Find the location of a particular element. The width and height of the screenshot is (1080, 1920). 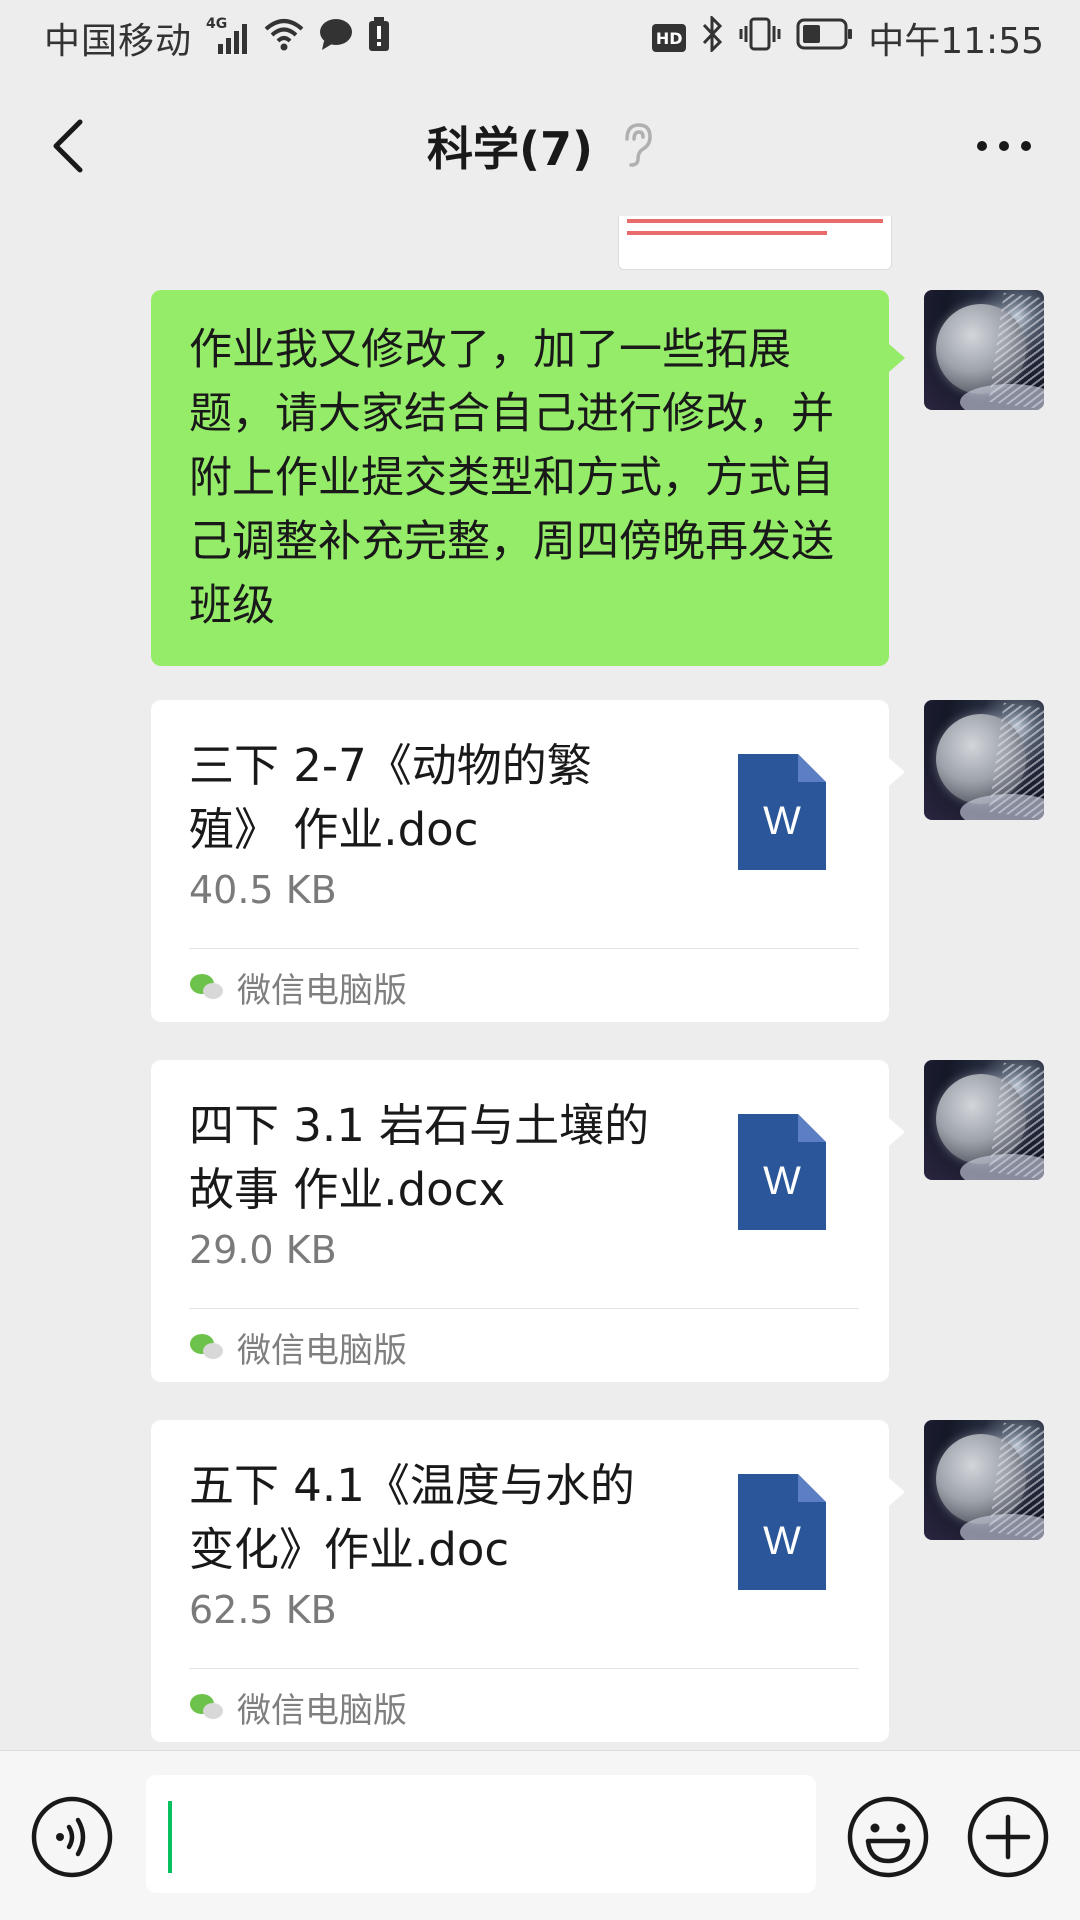

input-bar is located at coordinates (540, 1835).